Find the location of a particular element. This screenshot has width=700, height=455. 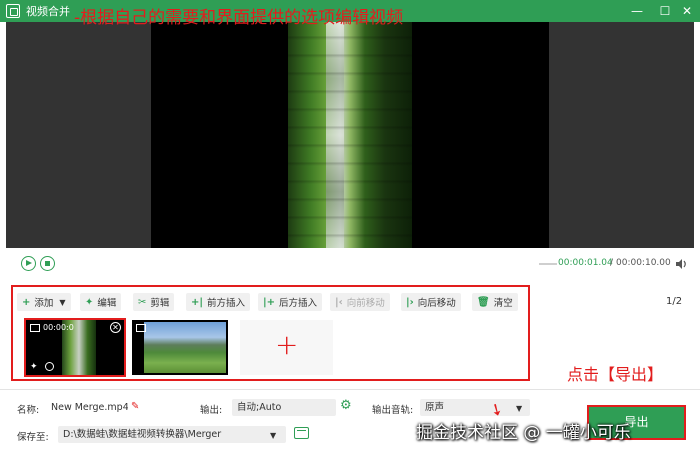

clip-thumbnail-1: 00:00:0 ✕ ✦ is located at coordinates (75, 347).